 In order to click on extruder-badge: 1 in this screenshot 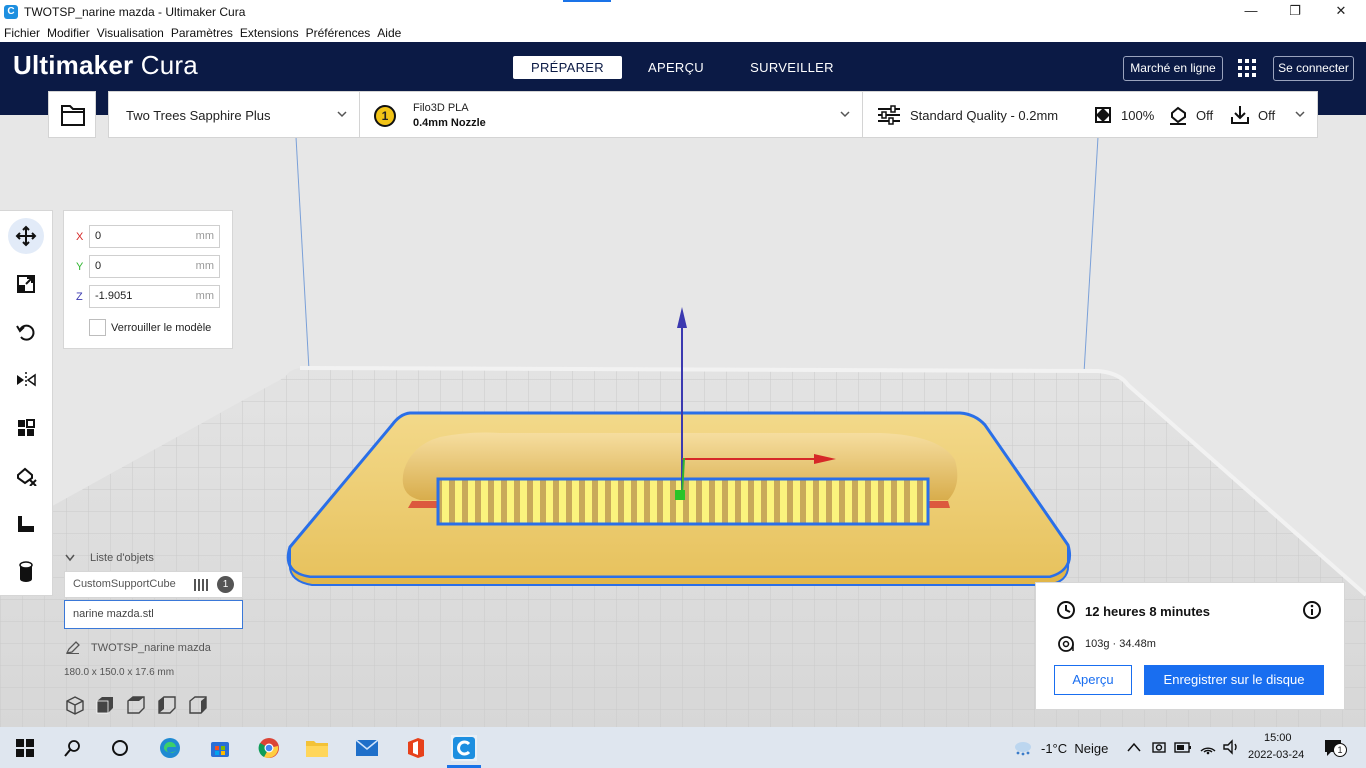, I will do `click(385, 116)`.